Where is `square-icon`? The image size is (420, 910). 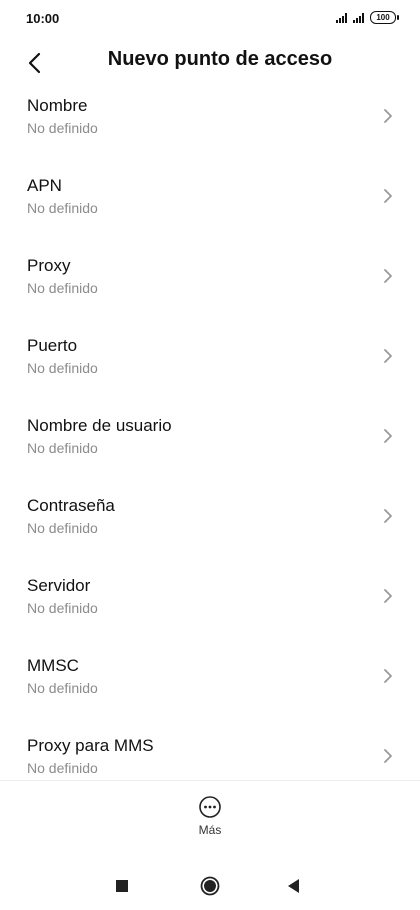 square-icon is located at coordinates (122, 886).